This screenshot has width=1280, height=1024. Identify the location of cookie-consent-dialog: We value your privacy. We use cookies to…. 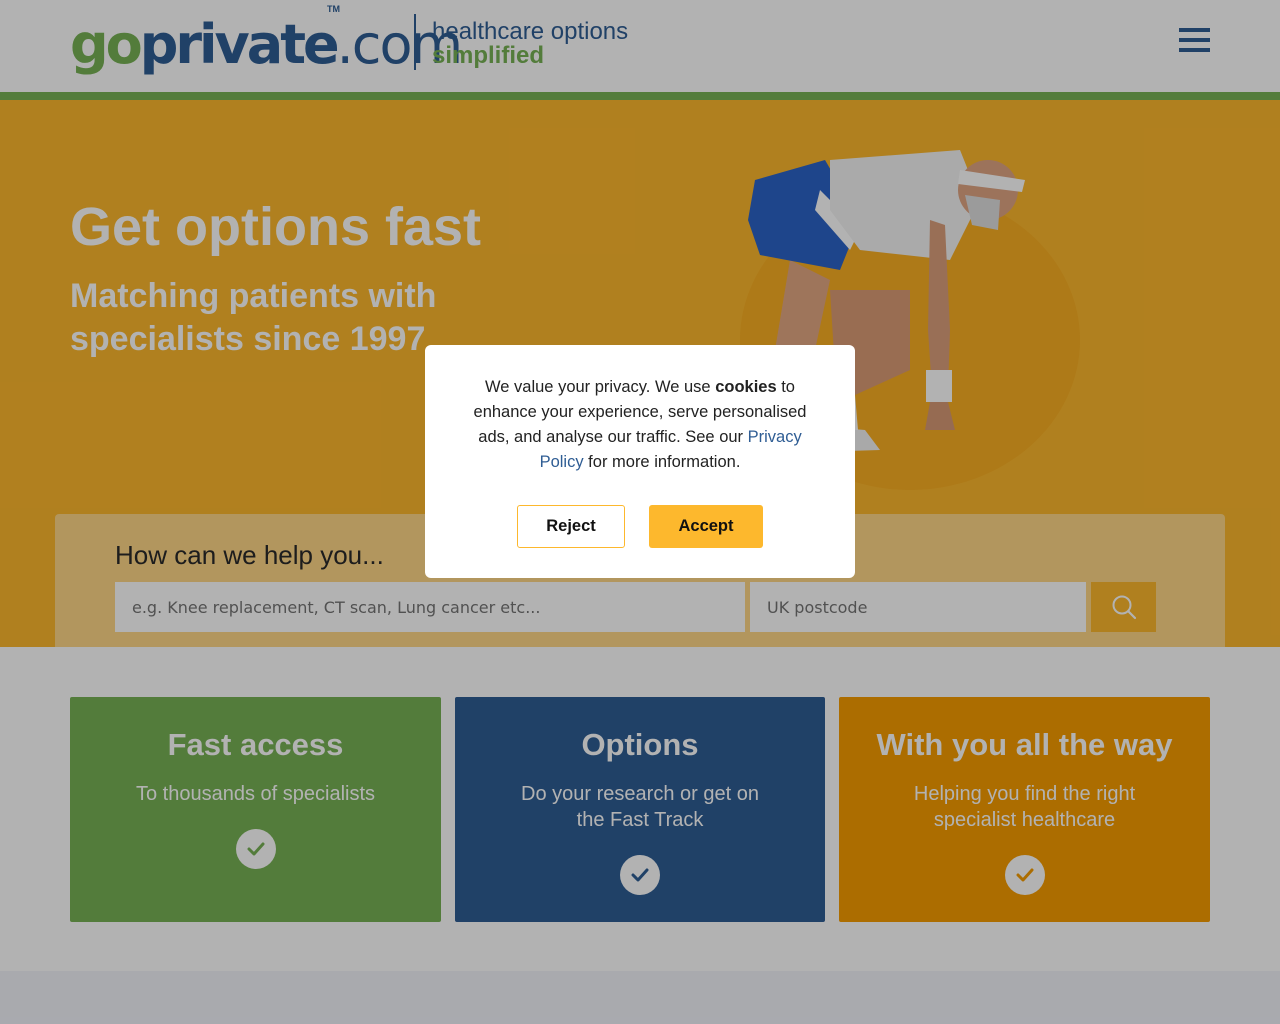
(640, 461).